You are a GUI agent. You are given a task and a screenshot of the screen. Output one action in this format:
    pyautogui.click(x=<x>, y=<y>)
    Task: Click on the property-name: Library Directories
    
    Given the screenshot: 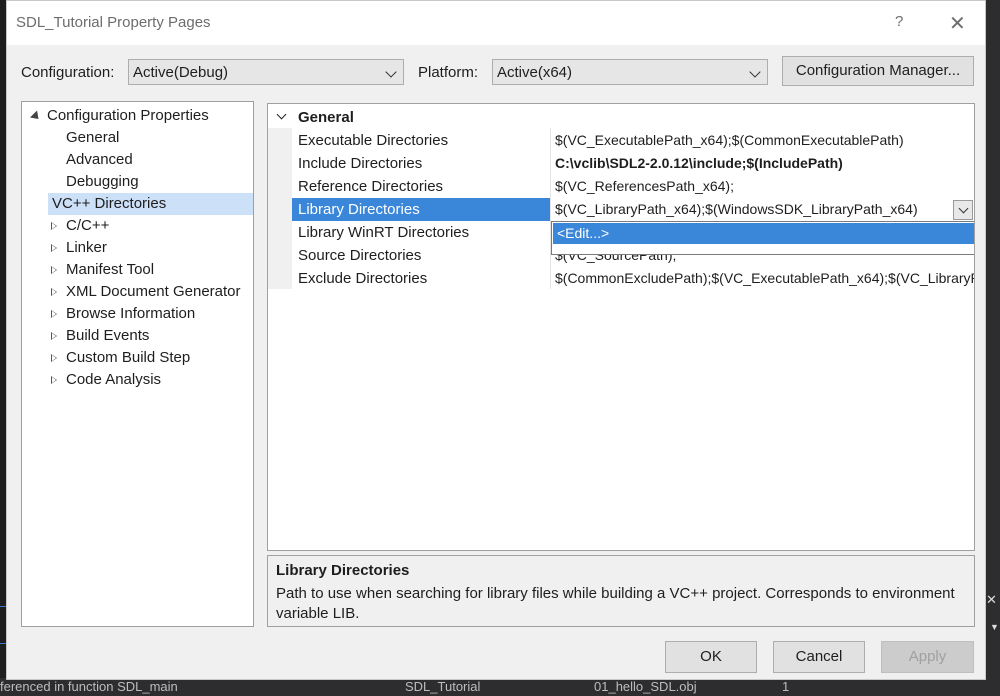 What is the action you would take?
    pyautogui.click(x=359, y=209)
    